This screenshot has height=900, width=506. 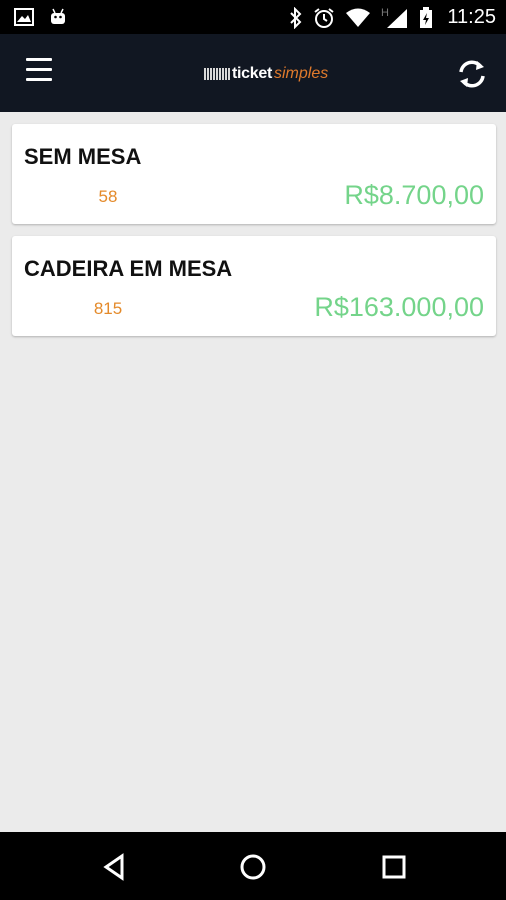 I want to click on svg-text: H, so click(x=385, y=13).